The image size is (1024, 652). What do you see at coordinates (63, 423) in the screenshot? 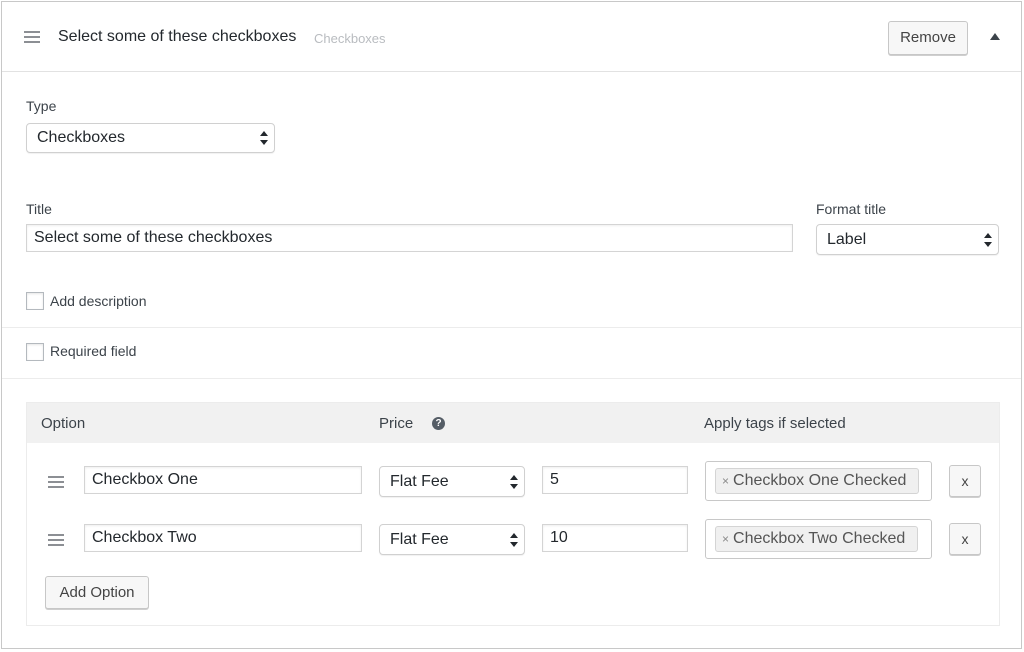
I see `option-column-header: Option` at bounding box center [63, 423].